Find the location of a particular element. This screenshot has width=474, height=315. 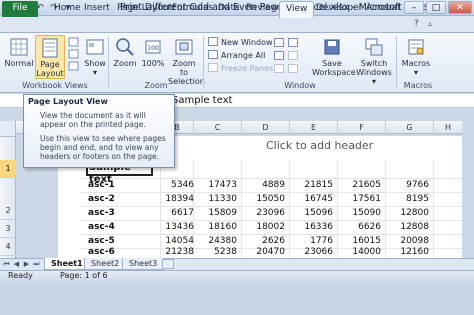

cell-label: asc-2 is located at coordinates (101, 199).